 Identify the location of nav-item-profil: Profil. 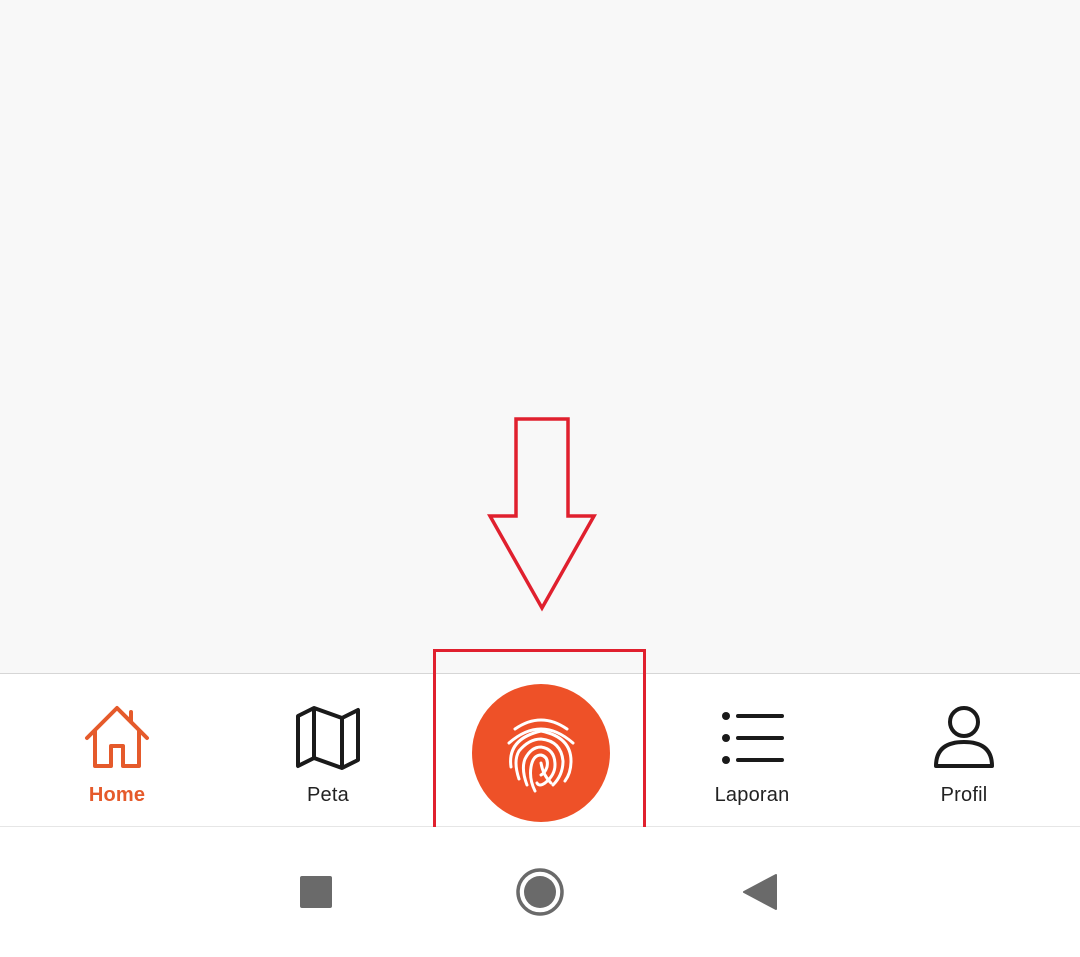
(964, 750).